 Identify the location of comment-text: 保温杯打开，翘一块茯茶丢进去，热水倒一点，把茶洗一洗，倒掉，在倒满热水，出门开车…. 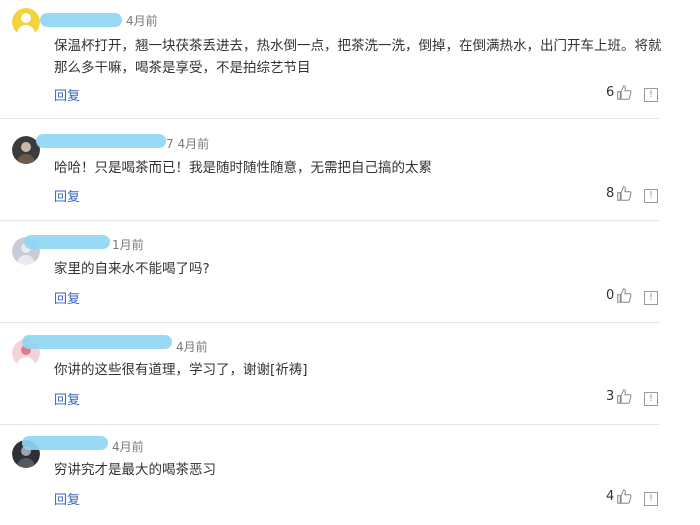
(358, 57).